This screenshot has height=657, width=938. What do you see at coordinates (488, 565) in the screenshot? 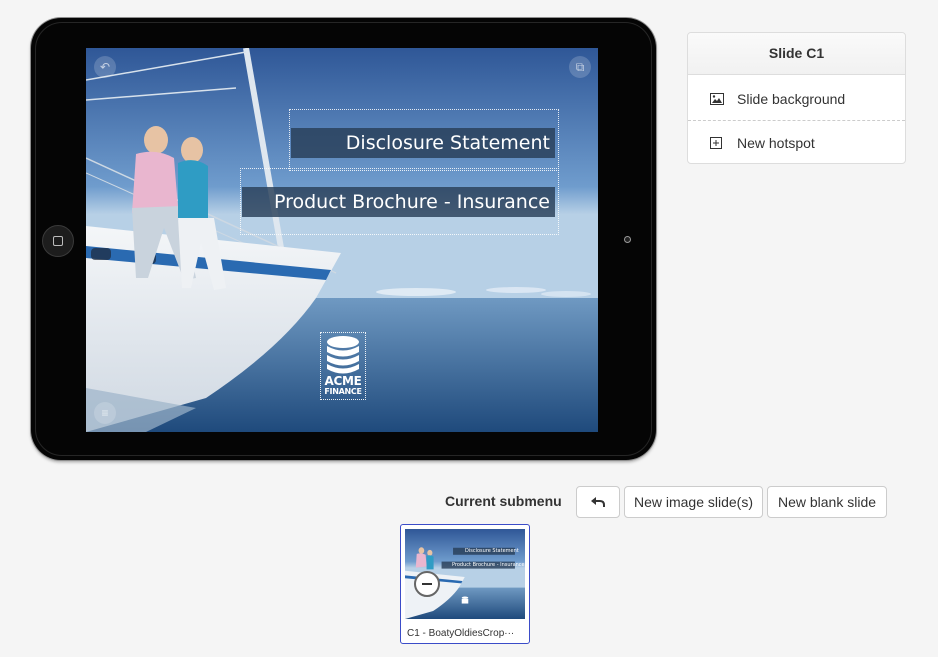
I see `thumbnail-banner-2: Product Brochure - Insurance` at bounding box center [488, 565].